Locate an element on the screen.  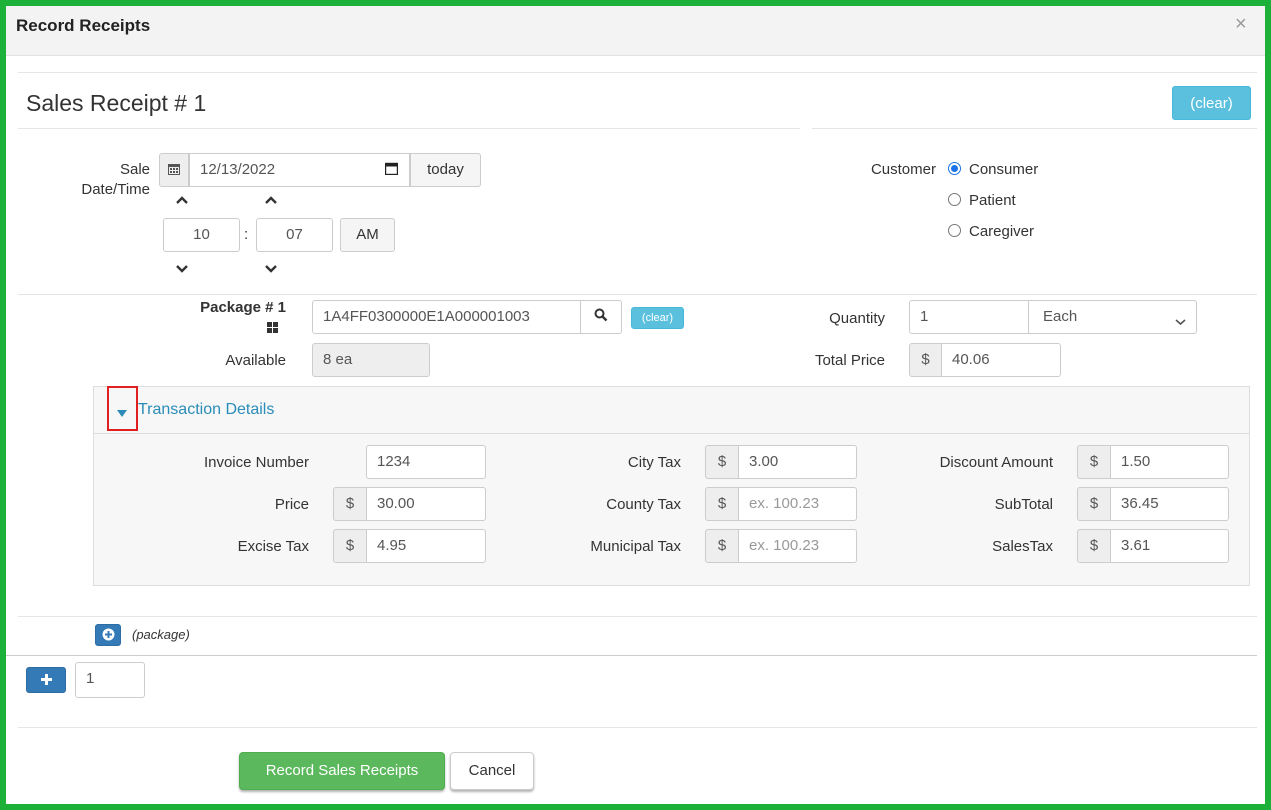
subtotal-input: 36.45 is located at coordinates (1169, 504).